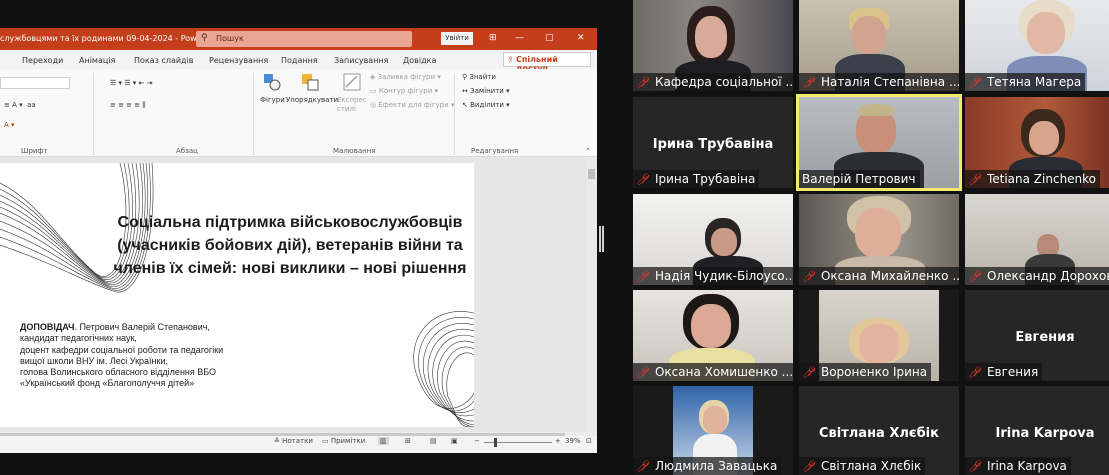 This screenshot has width=1109, height=475. Describe the element at coordinates (495, 442) in the screenshot. I see `zoom-slider-thumb` at that location.